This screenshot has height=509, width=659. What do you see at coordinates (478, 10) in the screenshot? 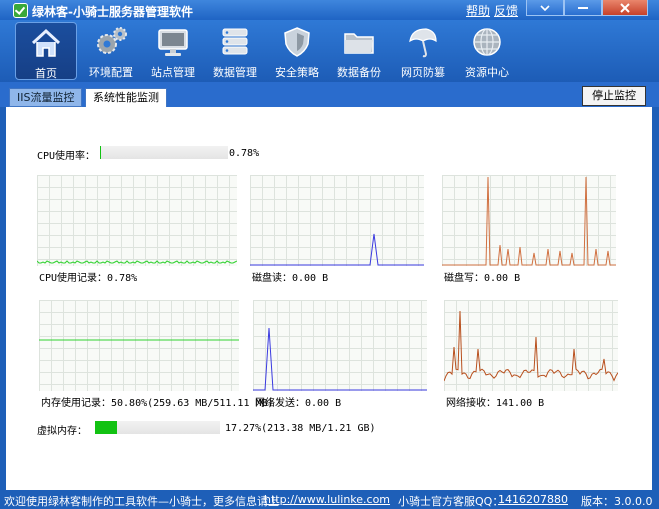
I see `help-link: 帮助` at bounding box center [478, 10].